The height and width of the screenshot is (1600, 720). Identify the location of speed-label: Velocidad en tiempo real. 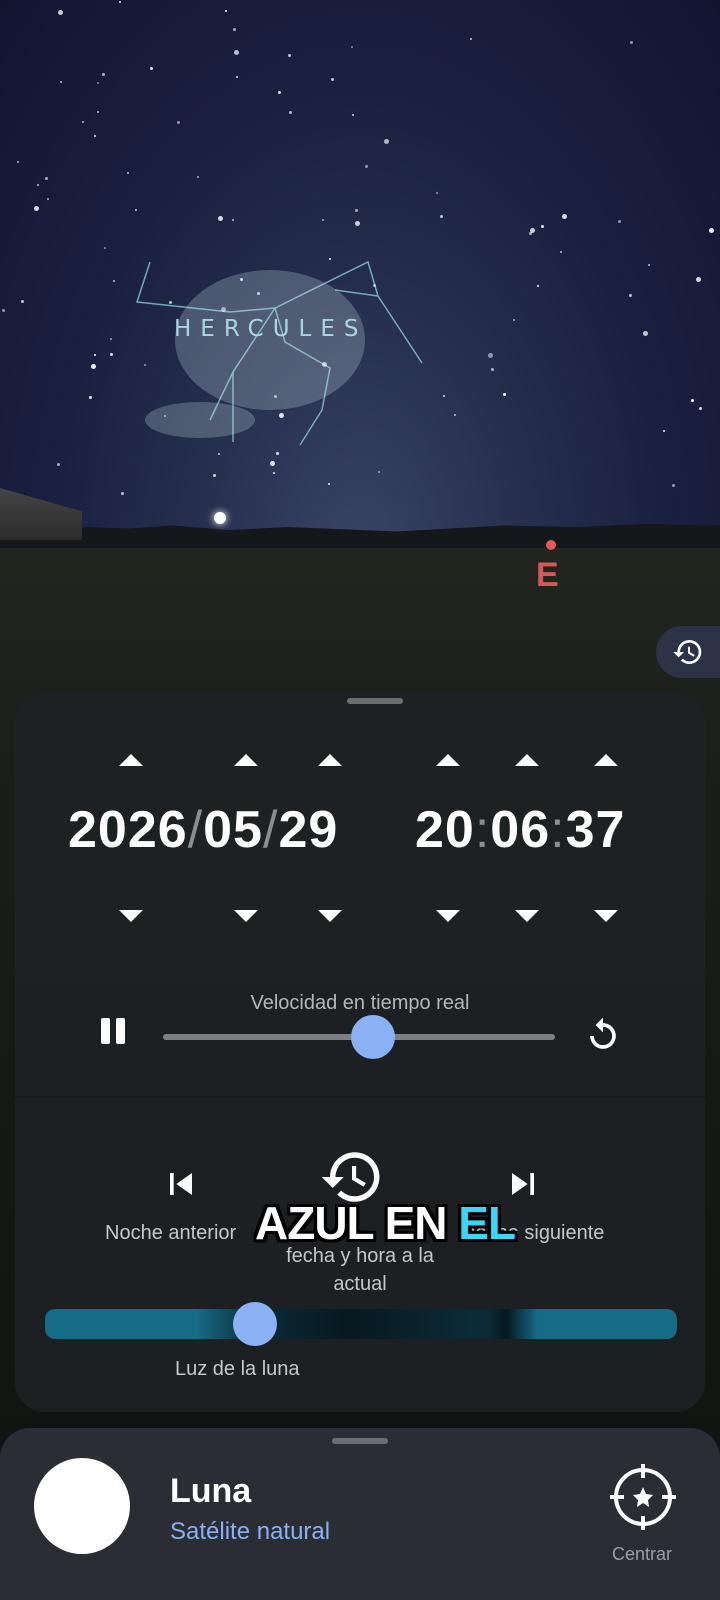
(360, 1003).